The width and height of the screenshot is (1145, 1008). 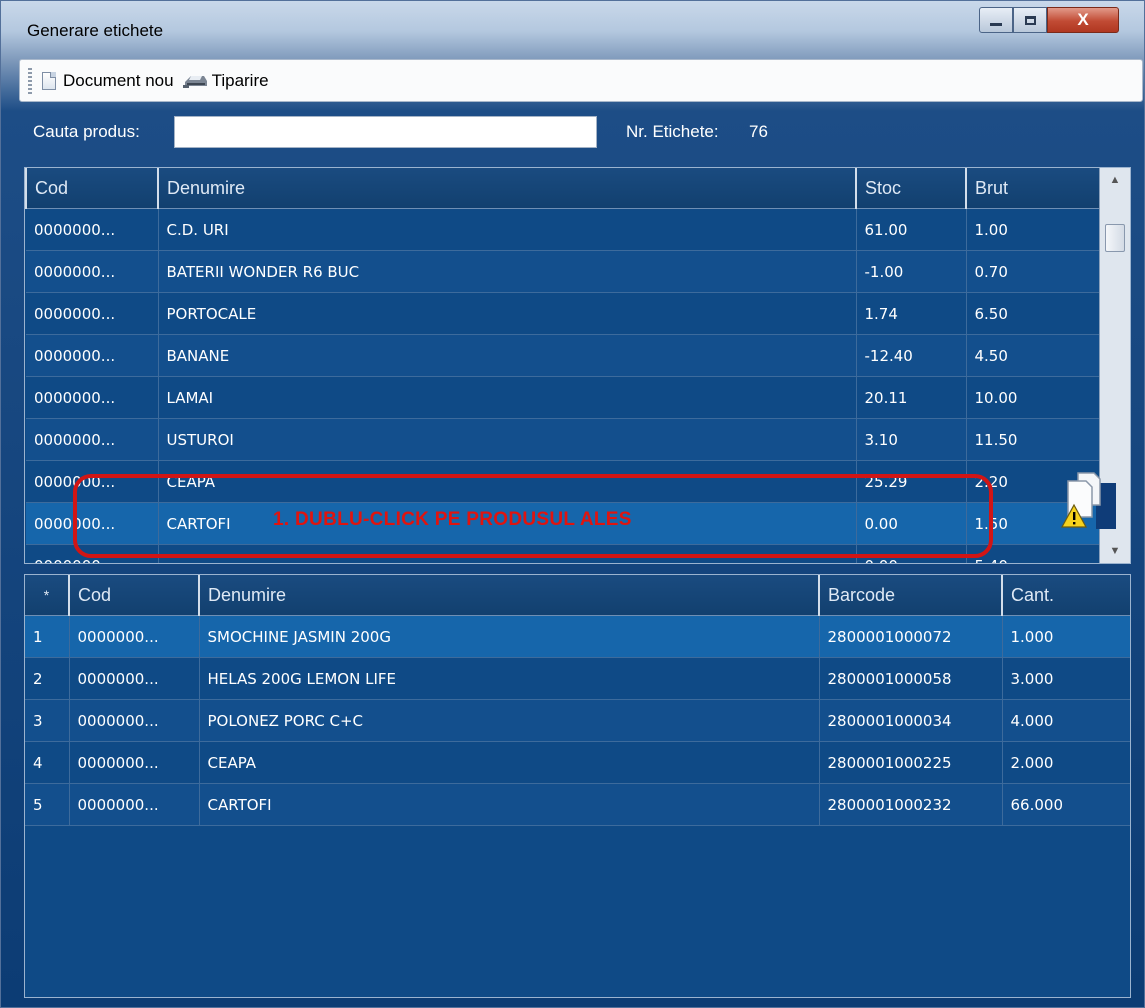 I want to click on col-header-cantitate: Cant., so click(x=1065, y=595).